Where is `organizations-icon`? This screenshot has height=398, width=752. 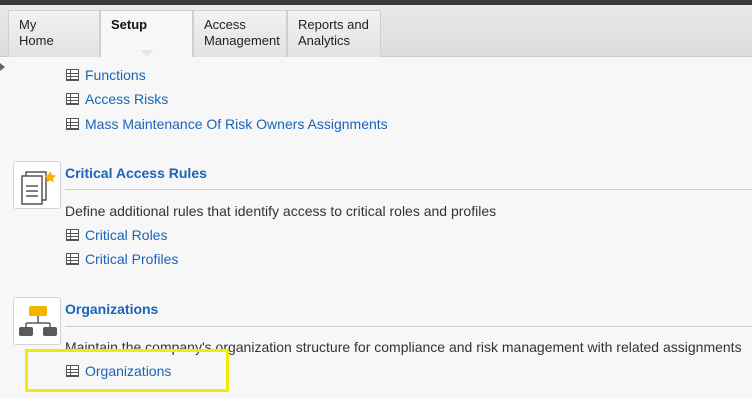 organizations-icon is located at coordinates (37, 321).